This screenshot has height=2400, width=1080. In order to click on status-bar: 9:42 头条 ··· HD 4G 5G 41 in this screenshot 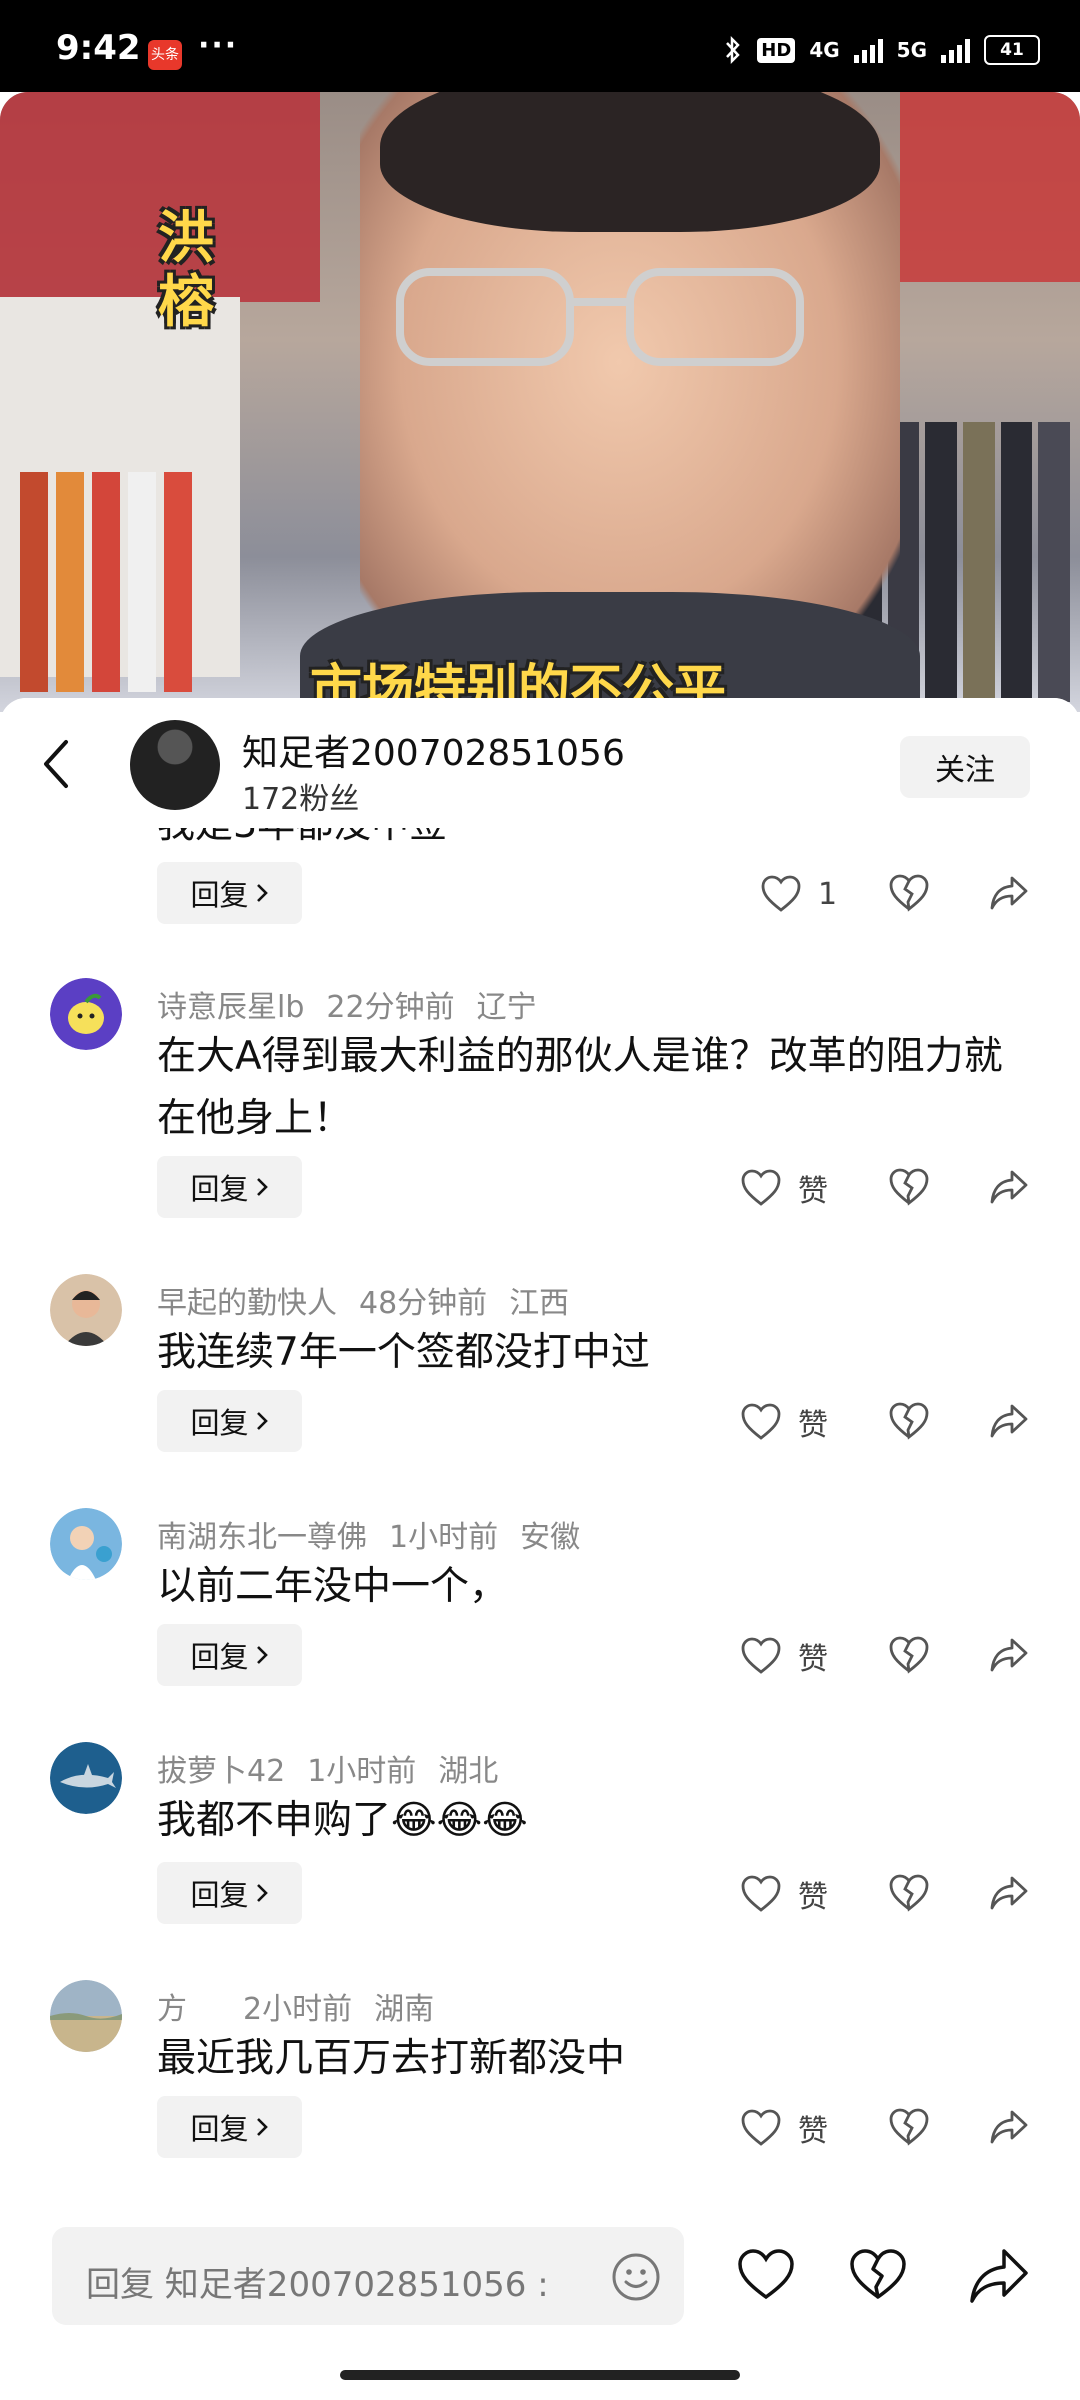, I will do `click(540, 46)`.